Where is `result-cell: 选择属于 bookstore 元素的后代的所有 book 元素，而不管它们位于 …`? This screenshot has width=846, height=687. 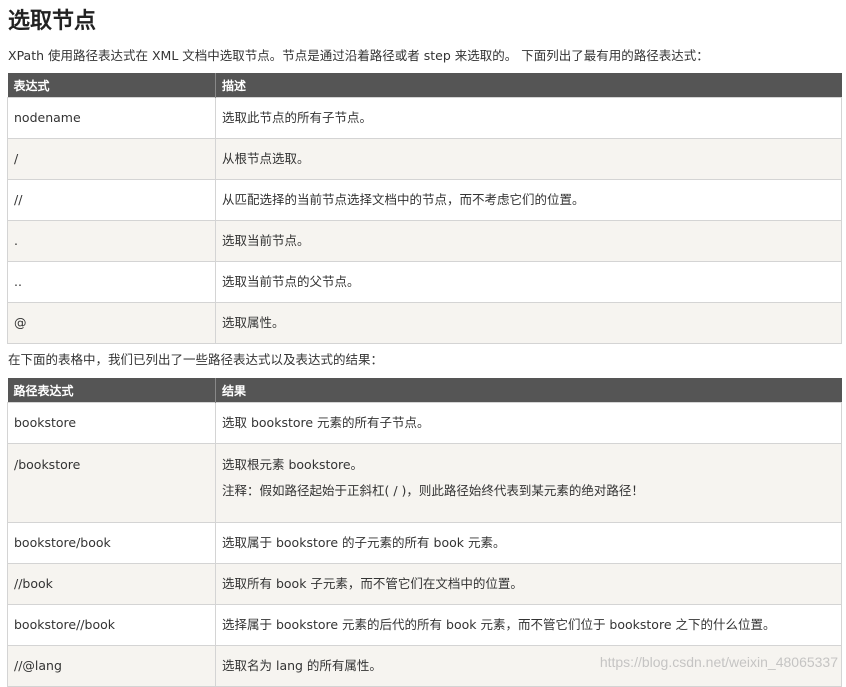
result-cell: 选择属于 bookstore 元素的后代的所有 book 元素，而不管它们位于 … is located at coordinates (528, 625).